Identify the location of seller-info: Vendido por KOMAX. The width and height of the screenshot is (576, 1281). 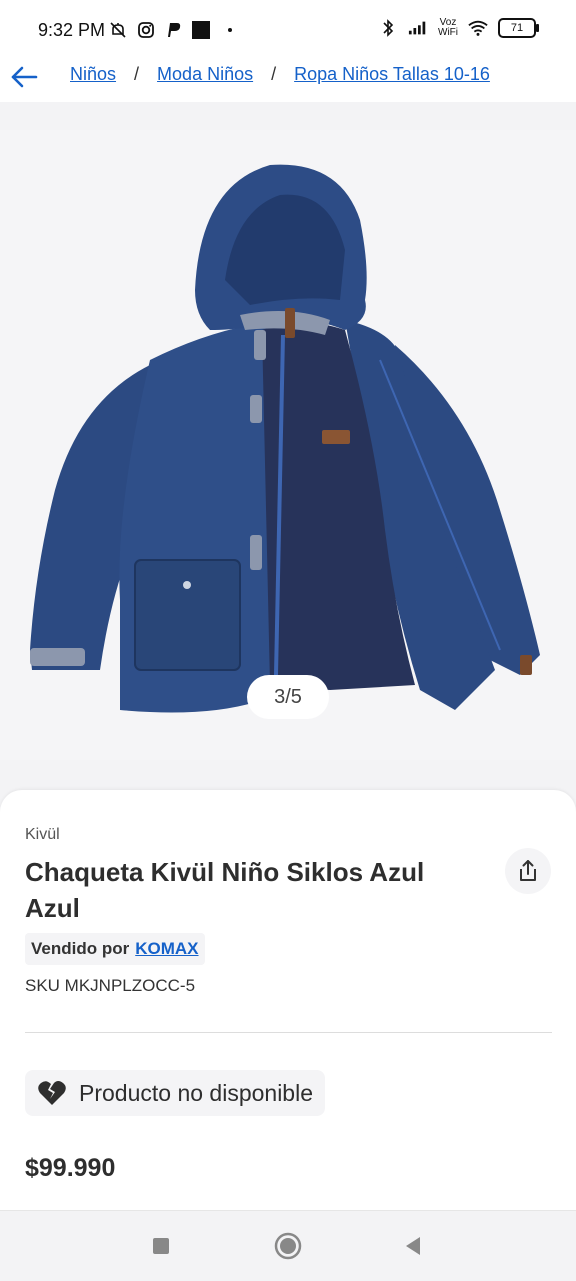
(115, 949).